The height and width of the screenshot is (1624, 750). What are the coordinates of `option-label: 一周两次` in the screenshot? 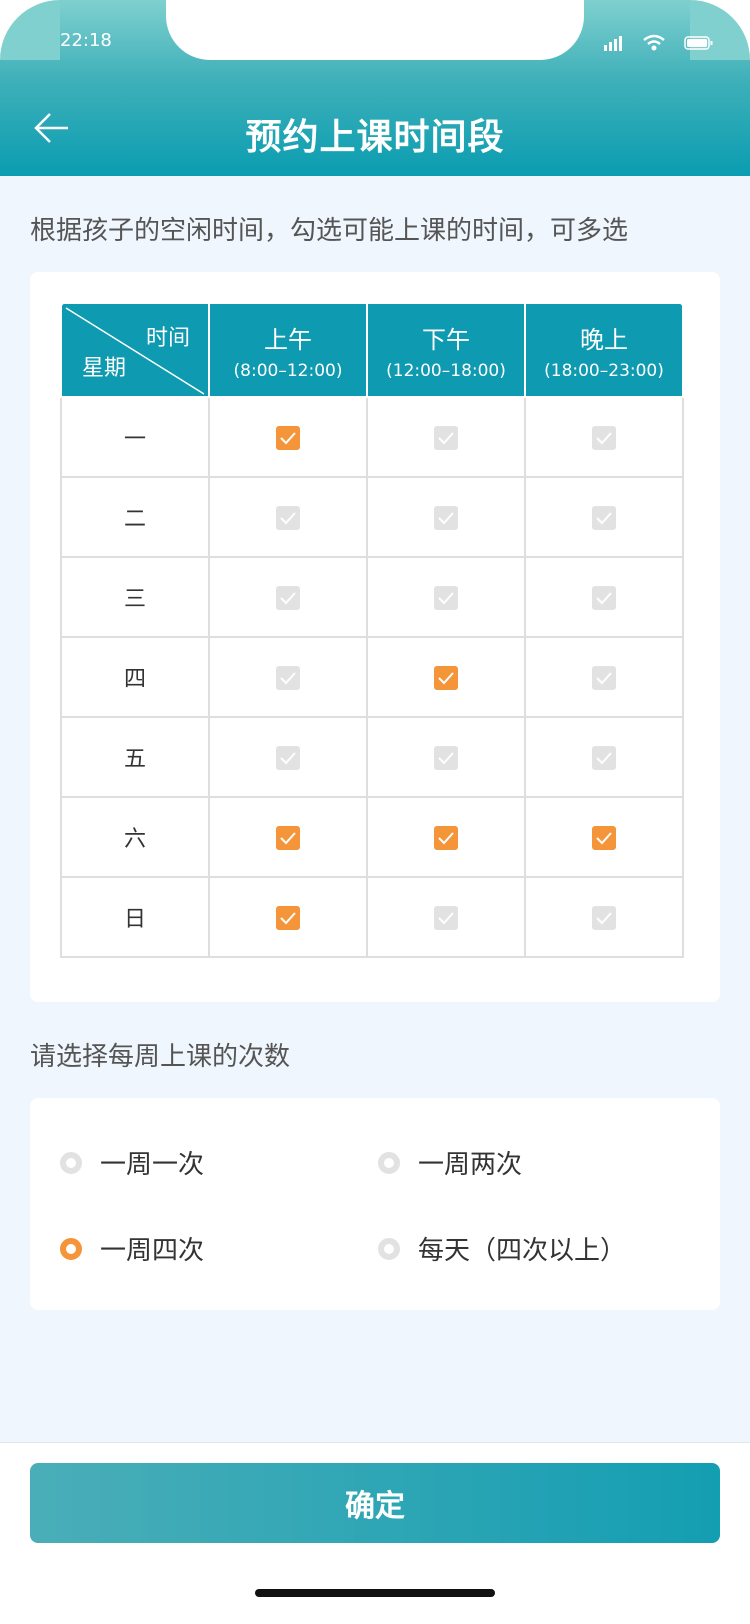 It's located at (470, 1165).